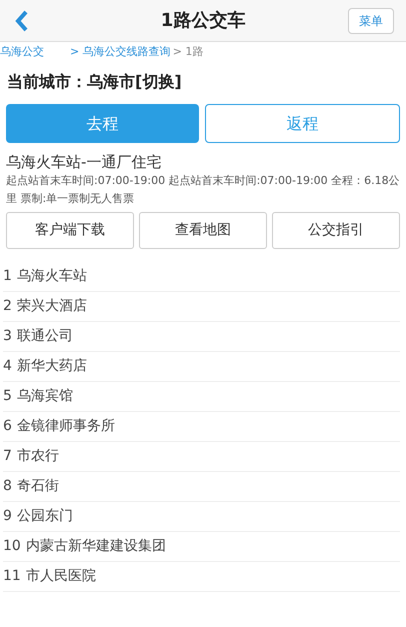 This screenshot has width=406, height=627. Describe the element at coordinates (7, 426) in the screenshot. I see `stop-number: 6` at that location.